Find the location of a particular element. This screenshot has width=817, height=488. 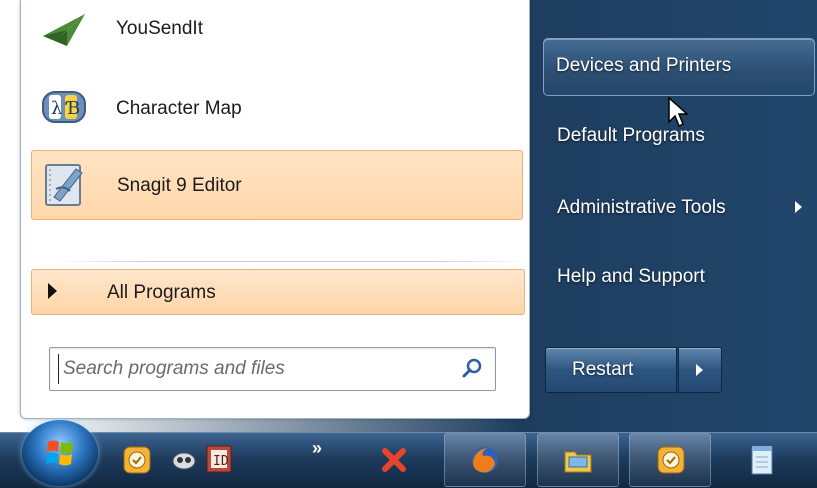

separator is located at coordinates (291, 261).